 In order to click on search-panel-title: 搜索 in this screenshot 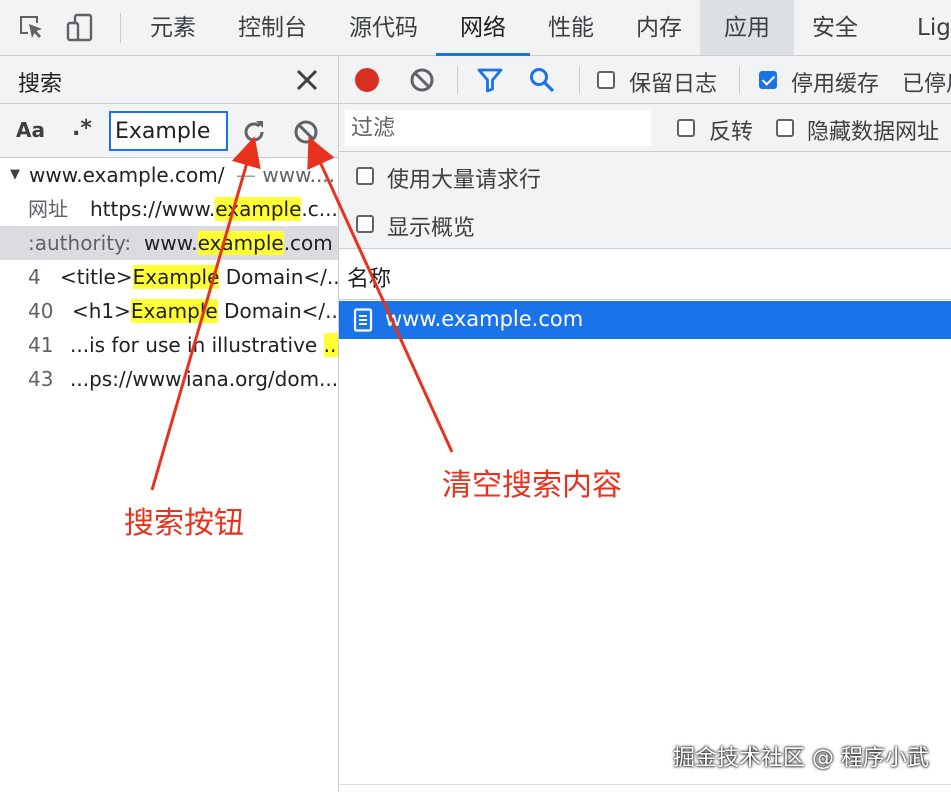, I will do `click(40, 84)`.